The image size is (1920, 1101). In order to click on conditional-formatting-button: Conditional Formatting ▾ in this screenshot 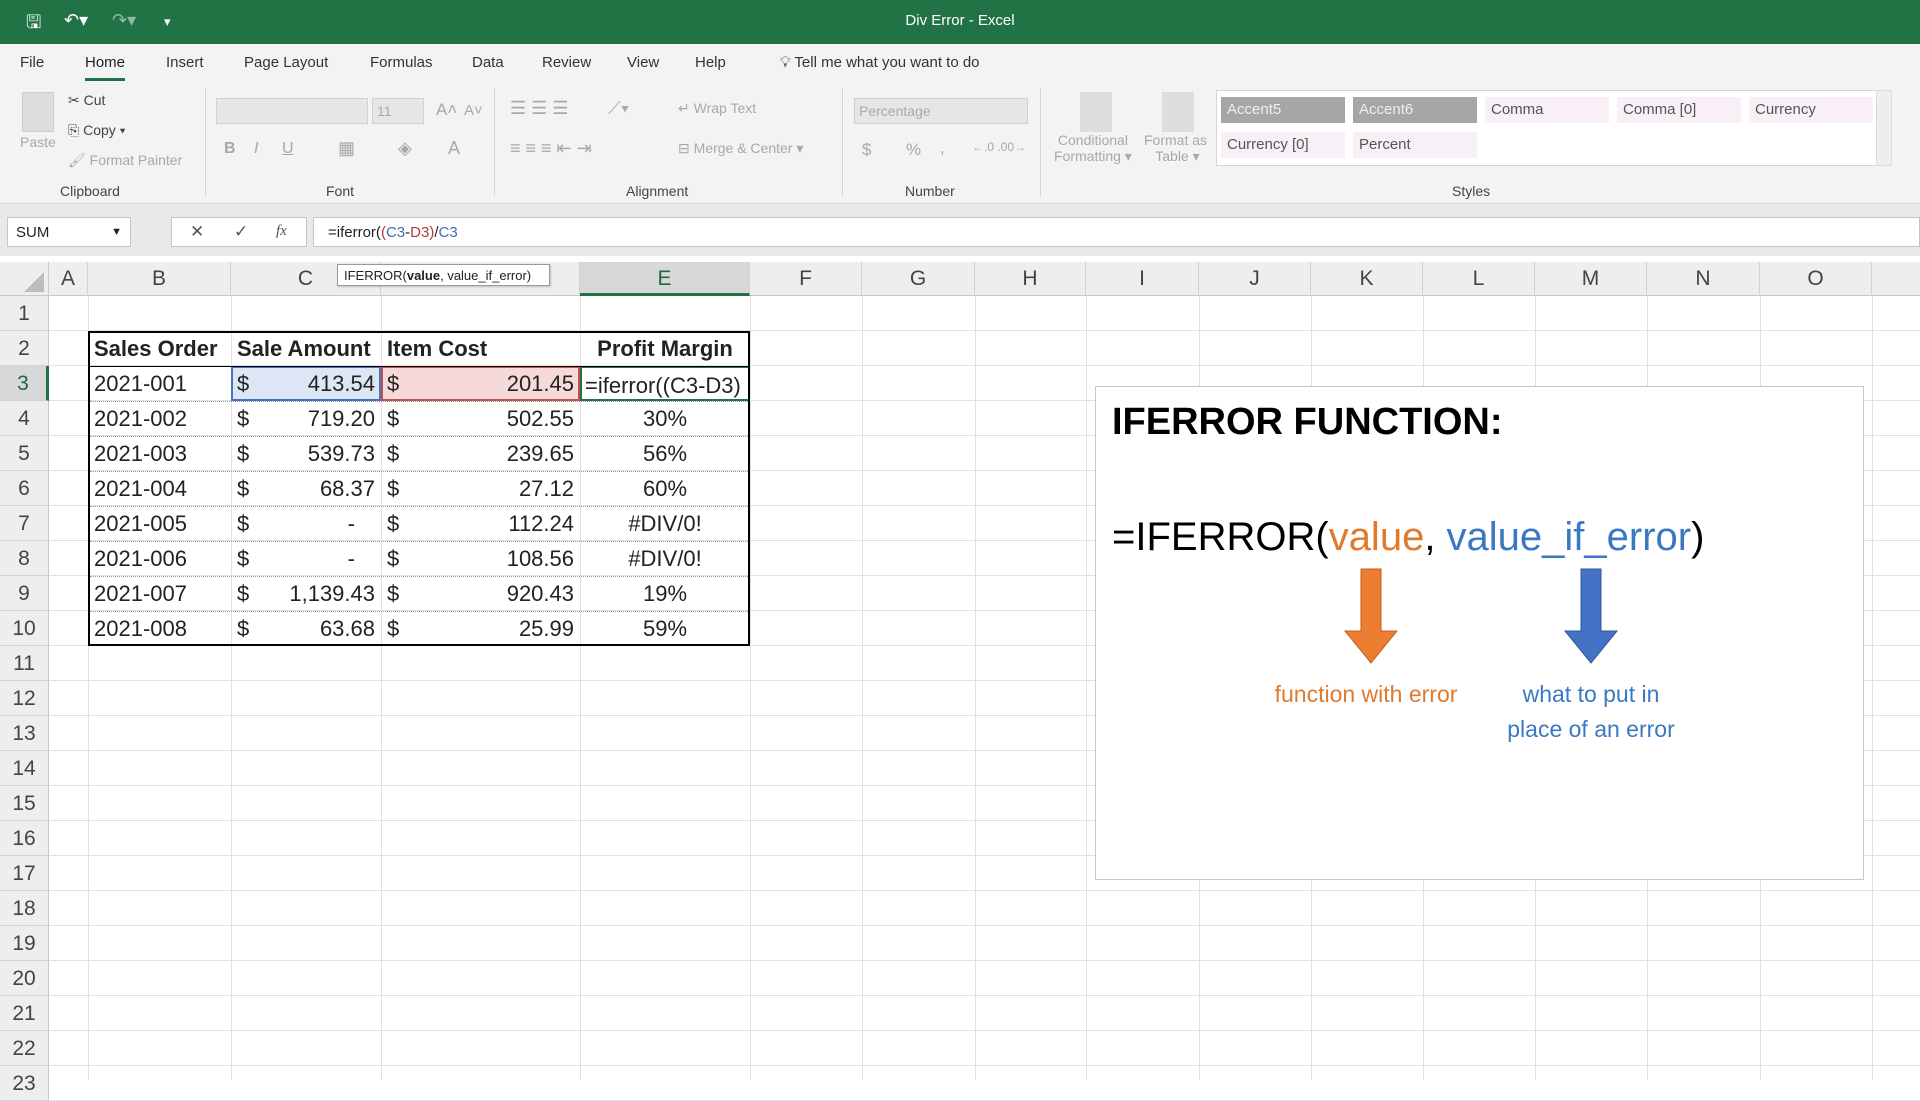, I will do `click(1093, 148)`.